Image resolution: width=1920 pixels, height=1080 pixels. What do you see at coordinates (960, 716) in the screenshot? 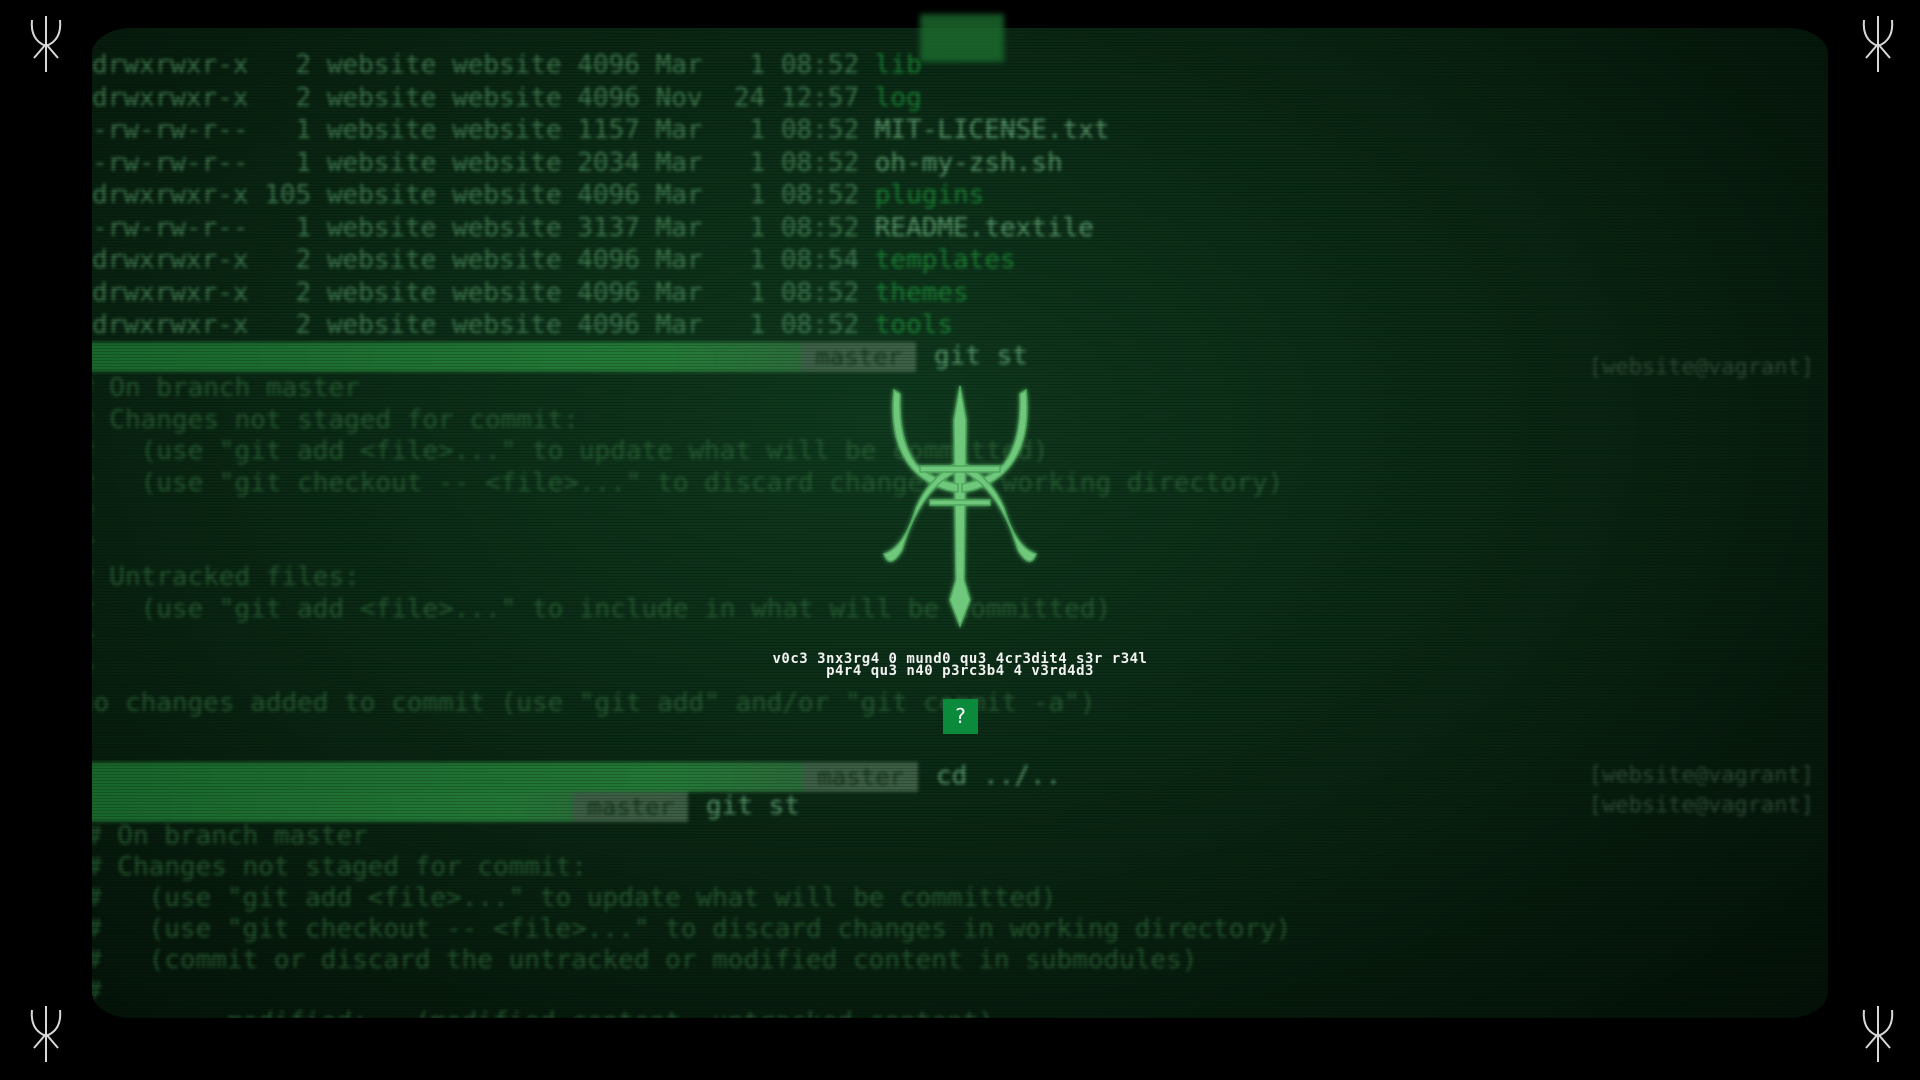
I see `help-button: ?` at bounding box center [960, 716].